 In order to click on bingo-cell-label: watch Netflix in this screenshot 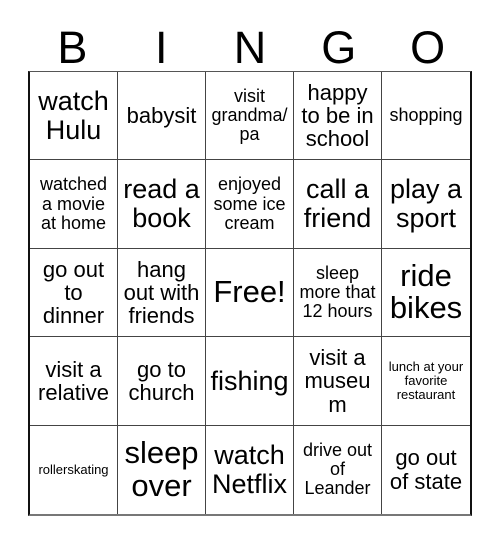, I will do `click(249, 469)`.